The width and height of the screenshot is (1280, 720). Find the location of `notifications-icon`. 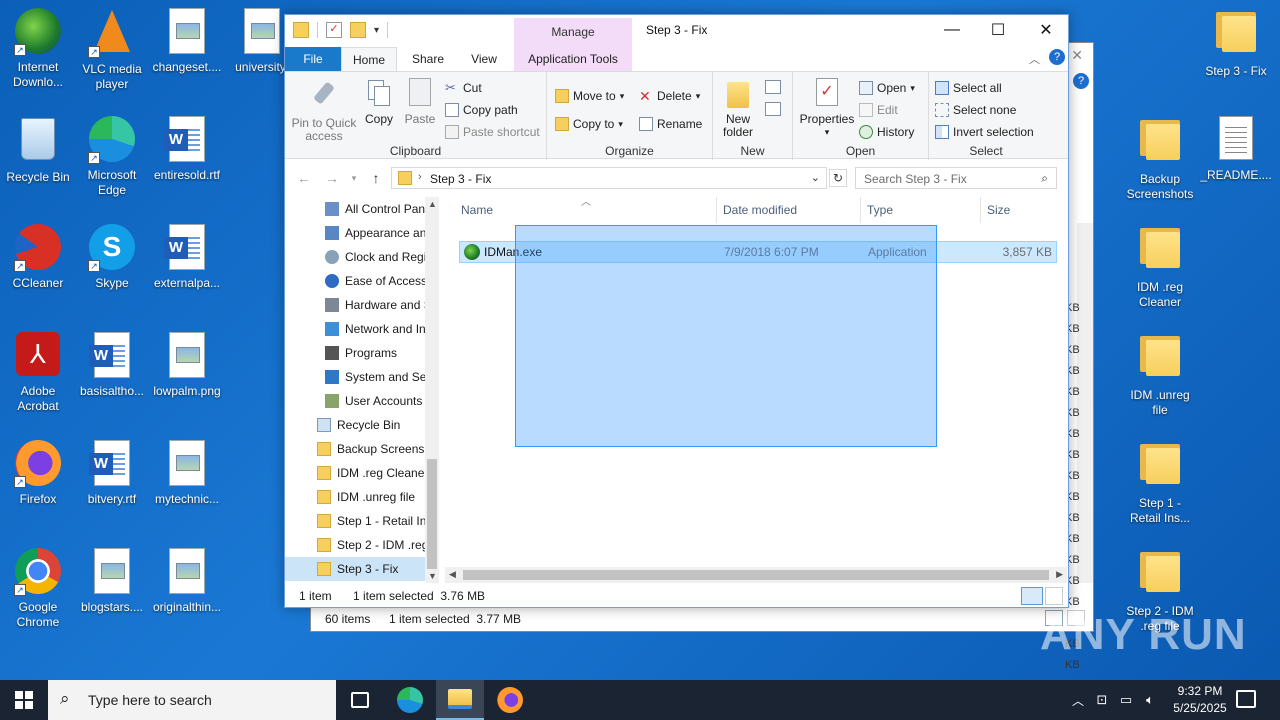

notifications-icon is located at coordinates (1246, 699).